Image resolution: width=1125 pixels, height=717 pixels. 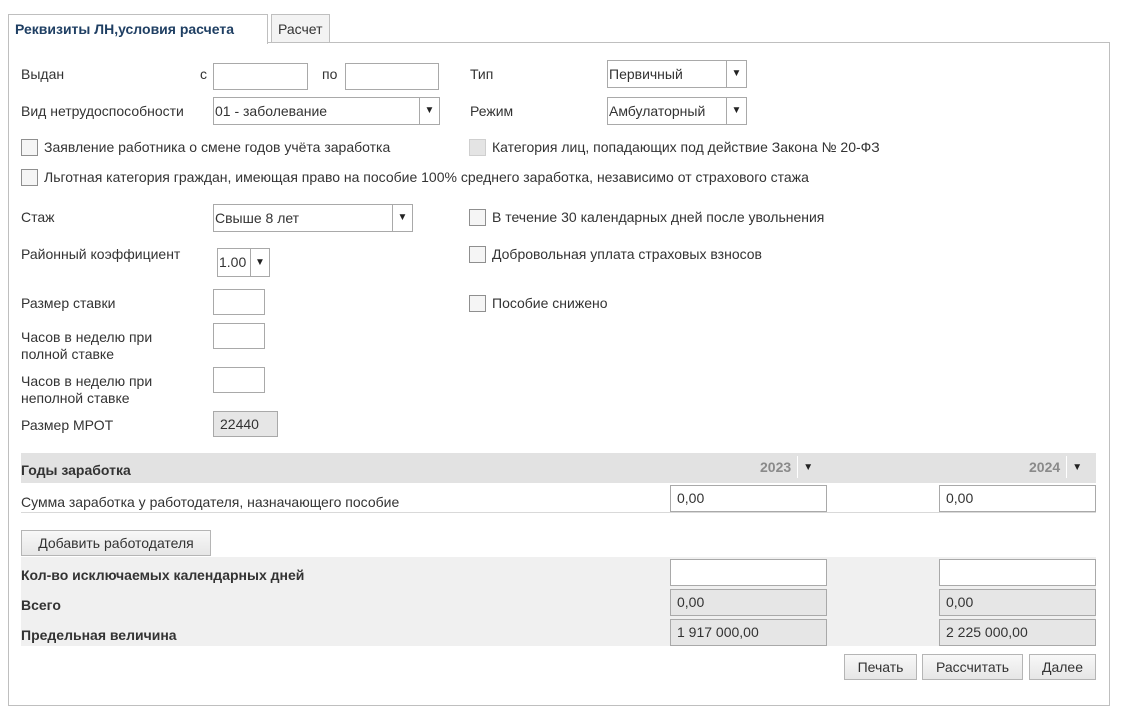 I want to click on district-coef-value: 1.00, so click(x=233, y=262).